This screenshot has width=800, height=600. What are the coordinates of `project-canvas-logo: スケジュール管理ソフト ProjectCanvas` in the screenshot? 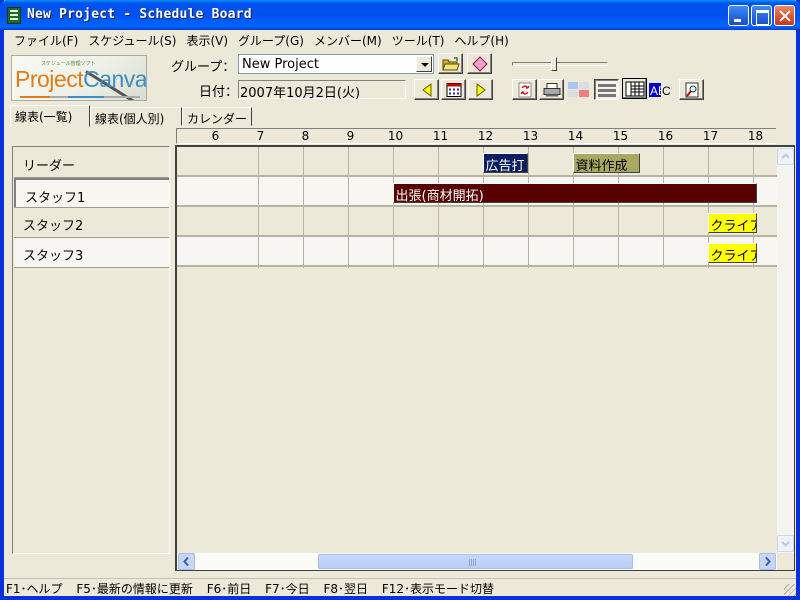 It's located at (79, 78).